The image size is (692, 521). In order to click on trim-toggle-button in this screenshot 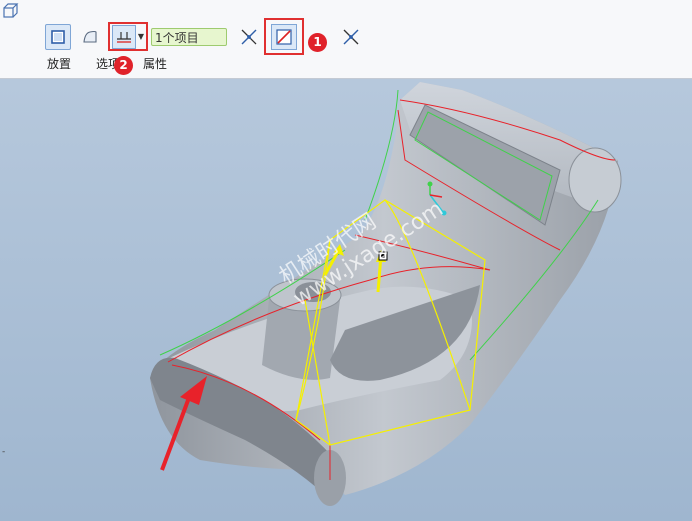, I will do `click(284, 36)`.